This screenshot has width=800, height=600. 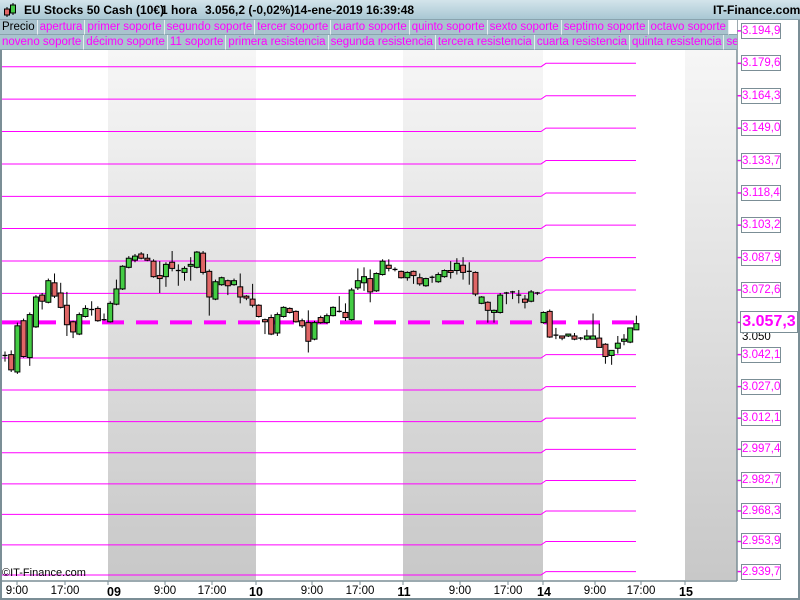 I want to click on legend-item: apertura, so click(x=61, y=27).